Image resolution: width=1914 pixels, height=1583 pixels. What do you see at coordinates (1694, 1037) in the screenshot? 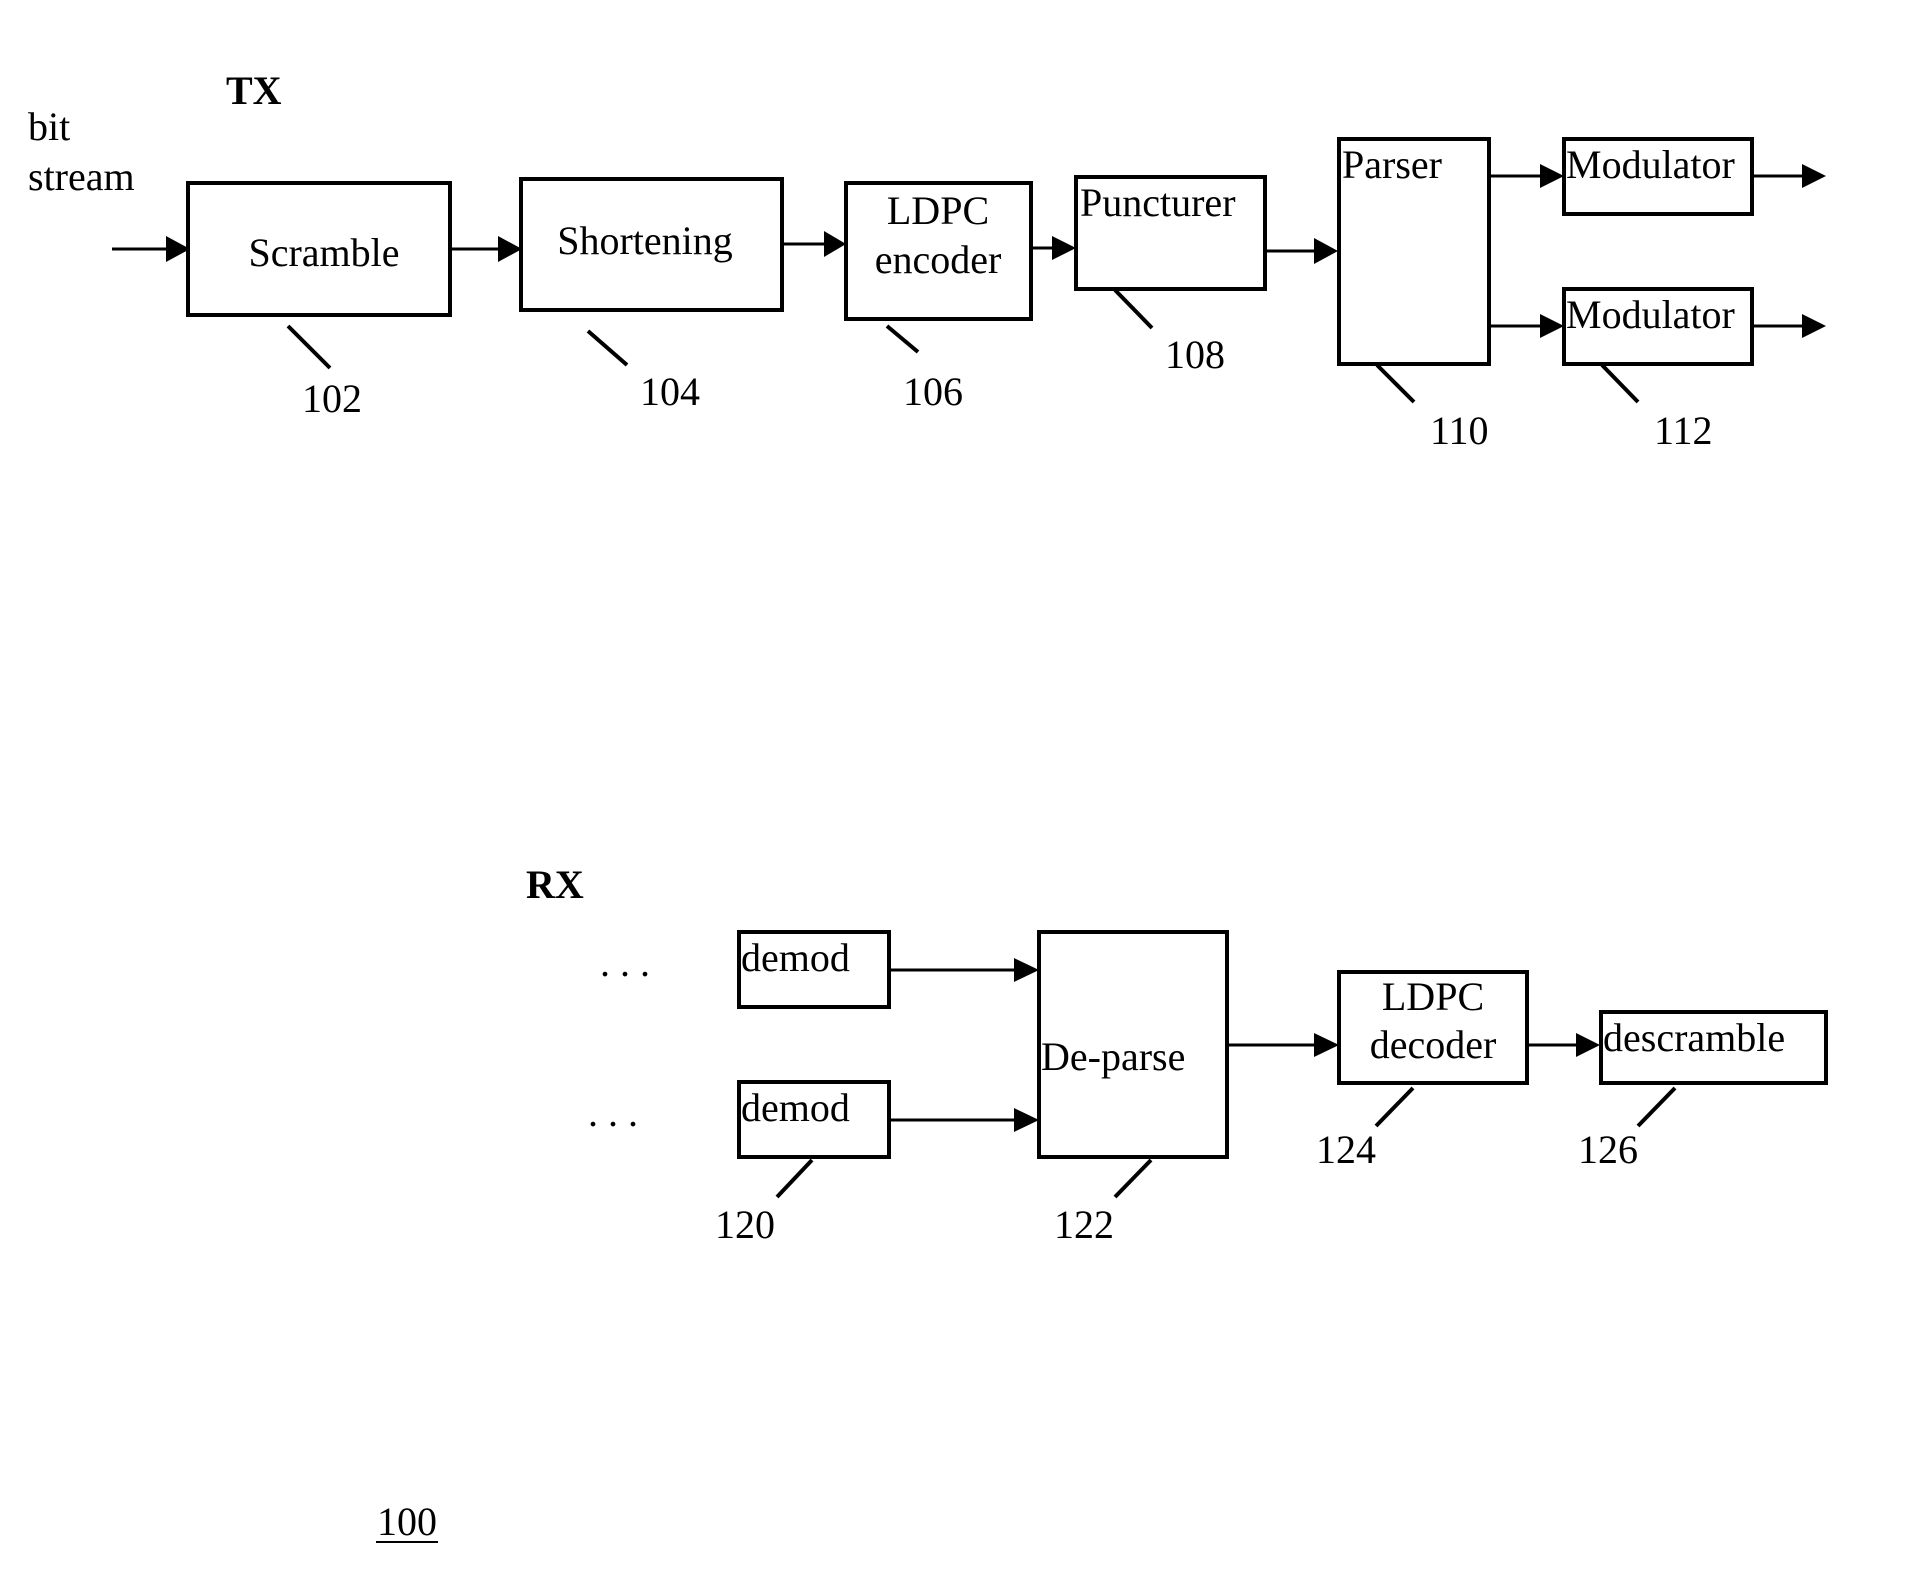
I see `block-label: descramble` at bounding box center [1694, 1037].